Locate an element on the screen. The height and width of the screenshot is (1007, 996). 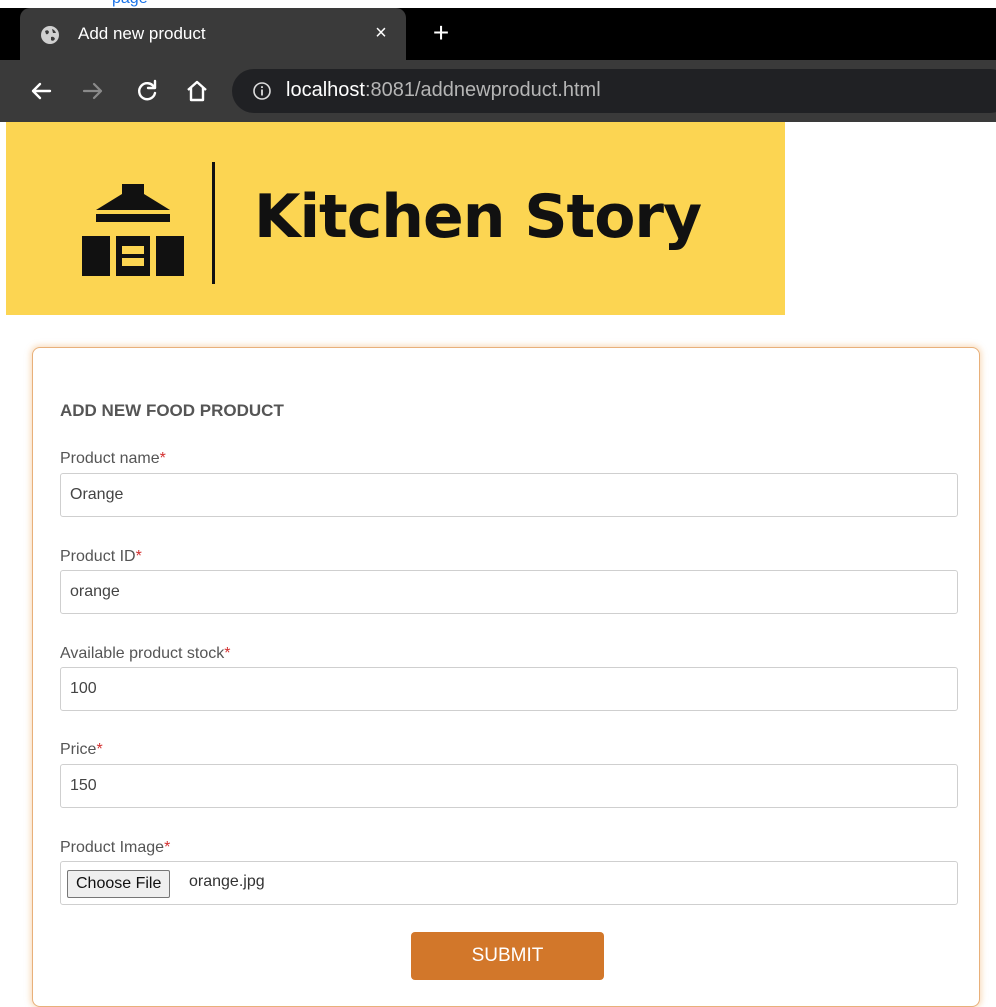
tab-strip: Add new product × + is located at coordinates (498, 34).